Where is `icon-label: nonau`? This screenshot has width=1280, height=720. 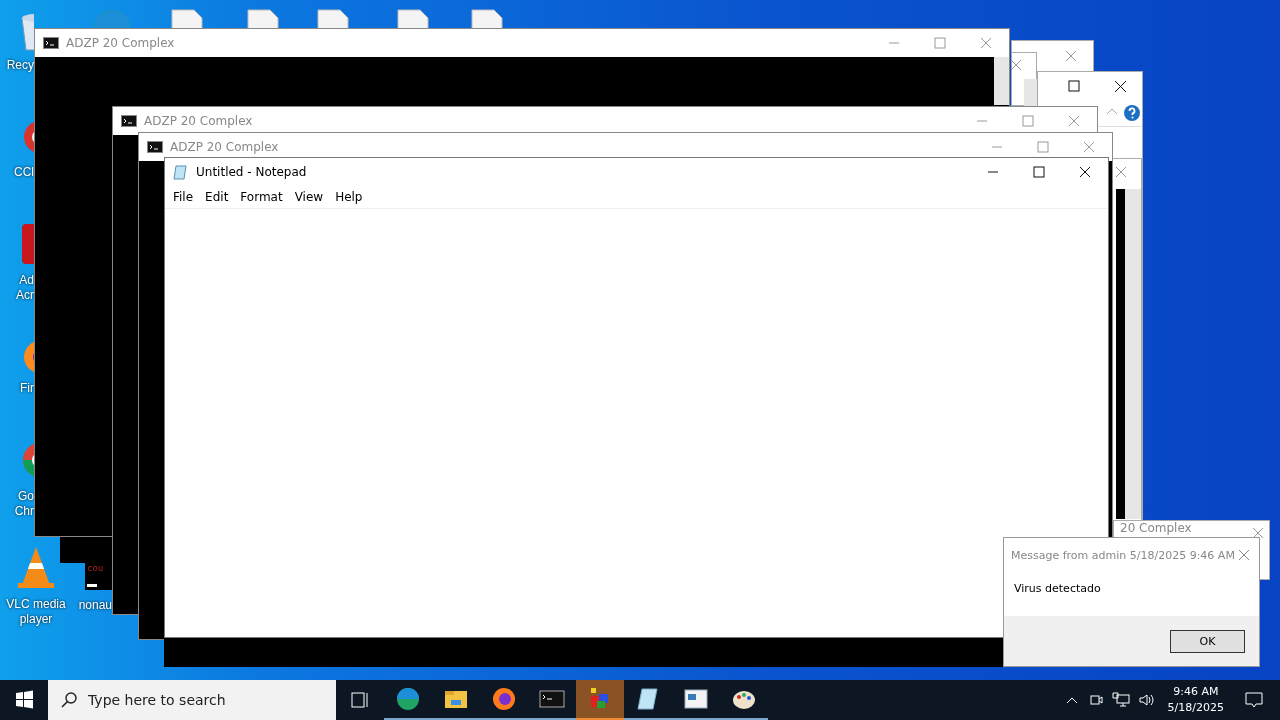 icon-label: nonau is located at coordinates (95, 605).